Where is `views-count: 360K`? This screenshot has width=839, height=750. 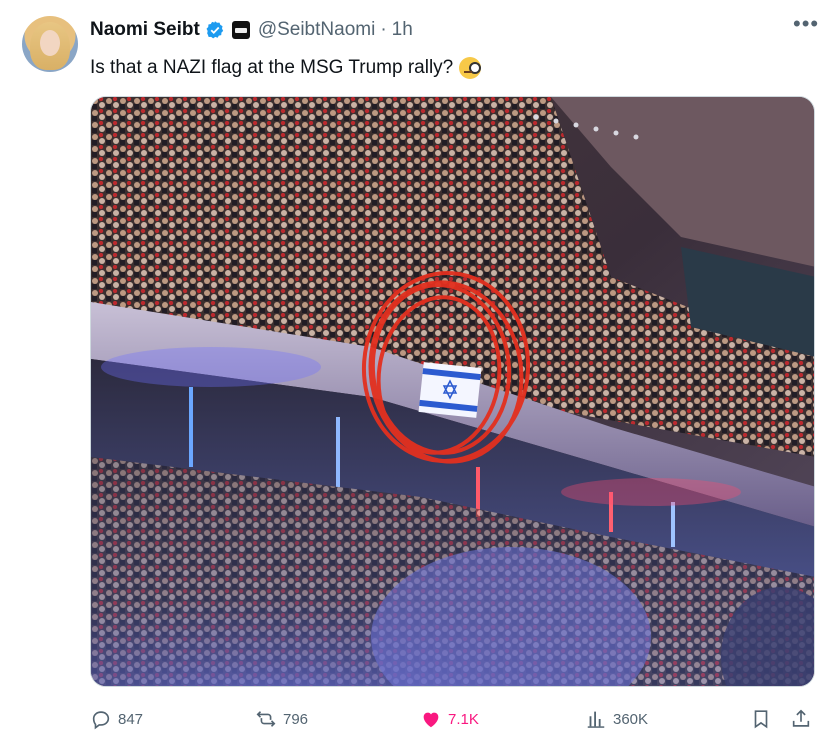
views-count: 360K is located at coordinates (631, 719).